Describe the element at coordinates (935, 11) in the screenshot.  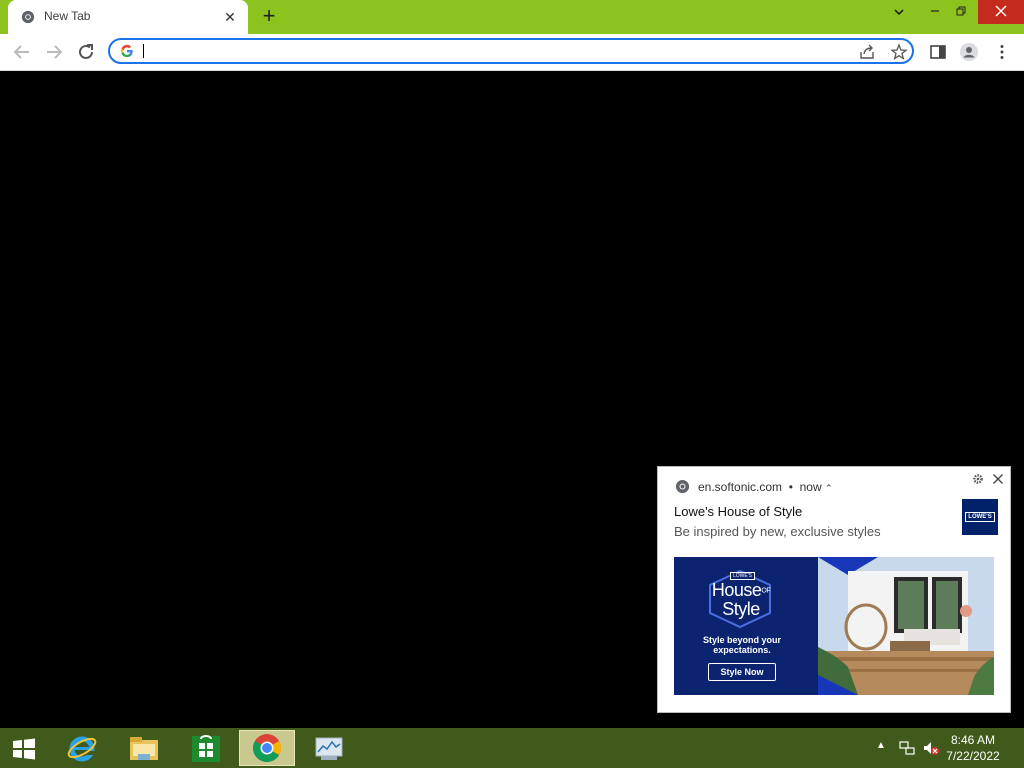
I see `minimize-icon` at that location.